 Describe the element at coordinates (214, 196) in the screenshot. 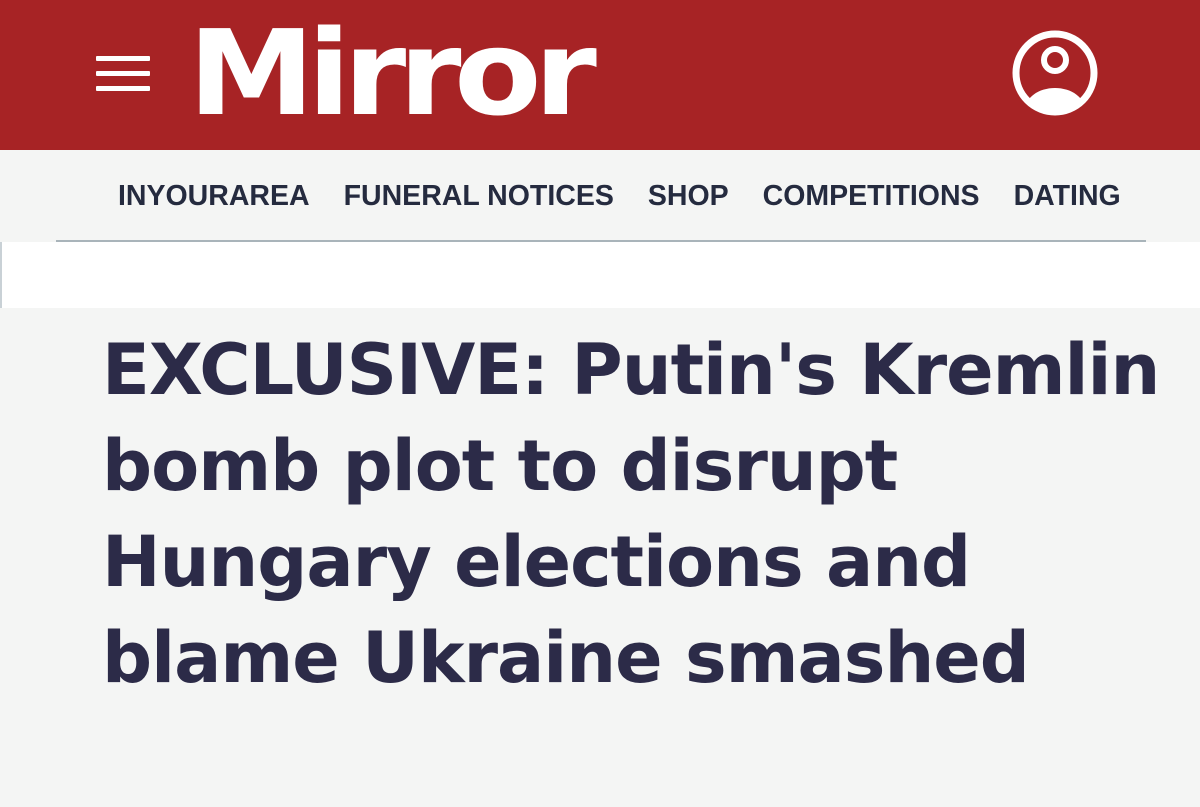

I see `nav-item-inyourarea: INYOURAREA` at that location.